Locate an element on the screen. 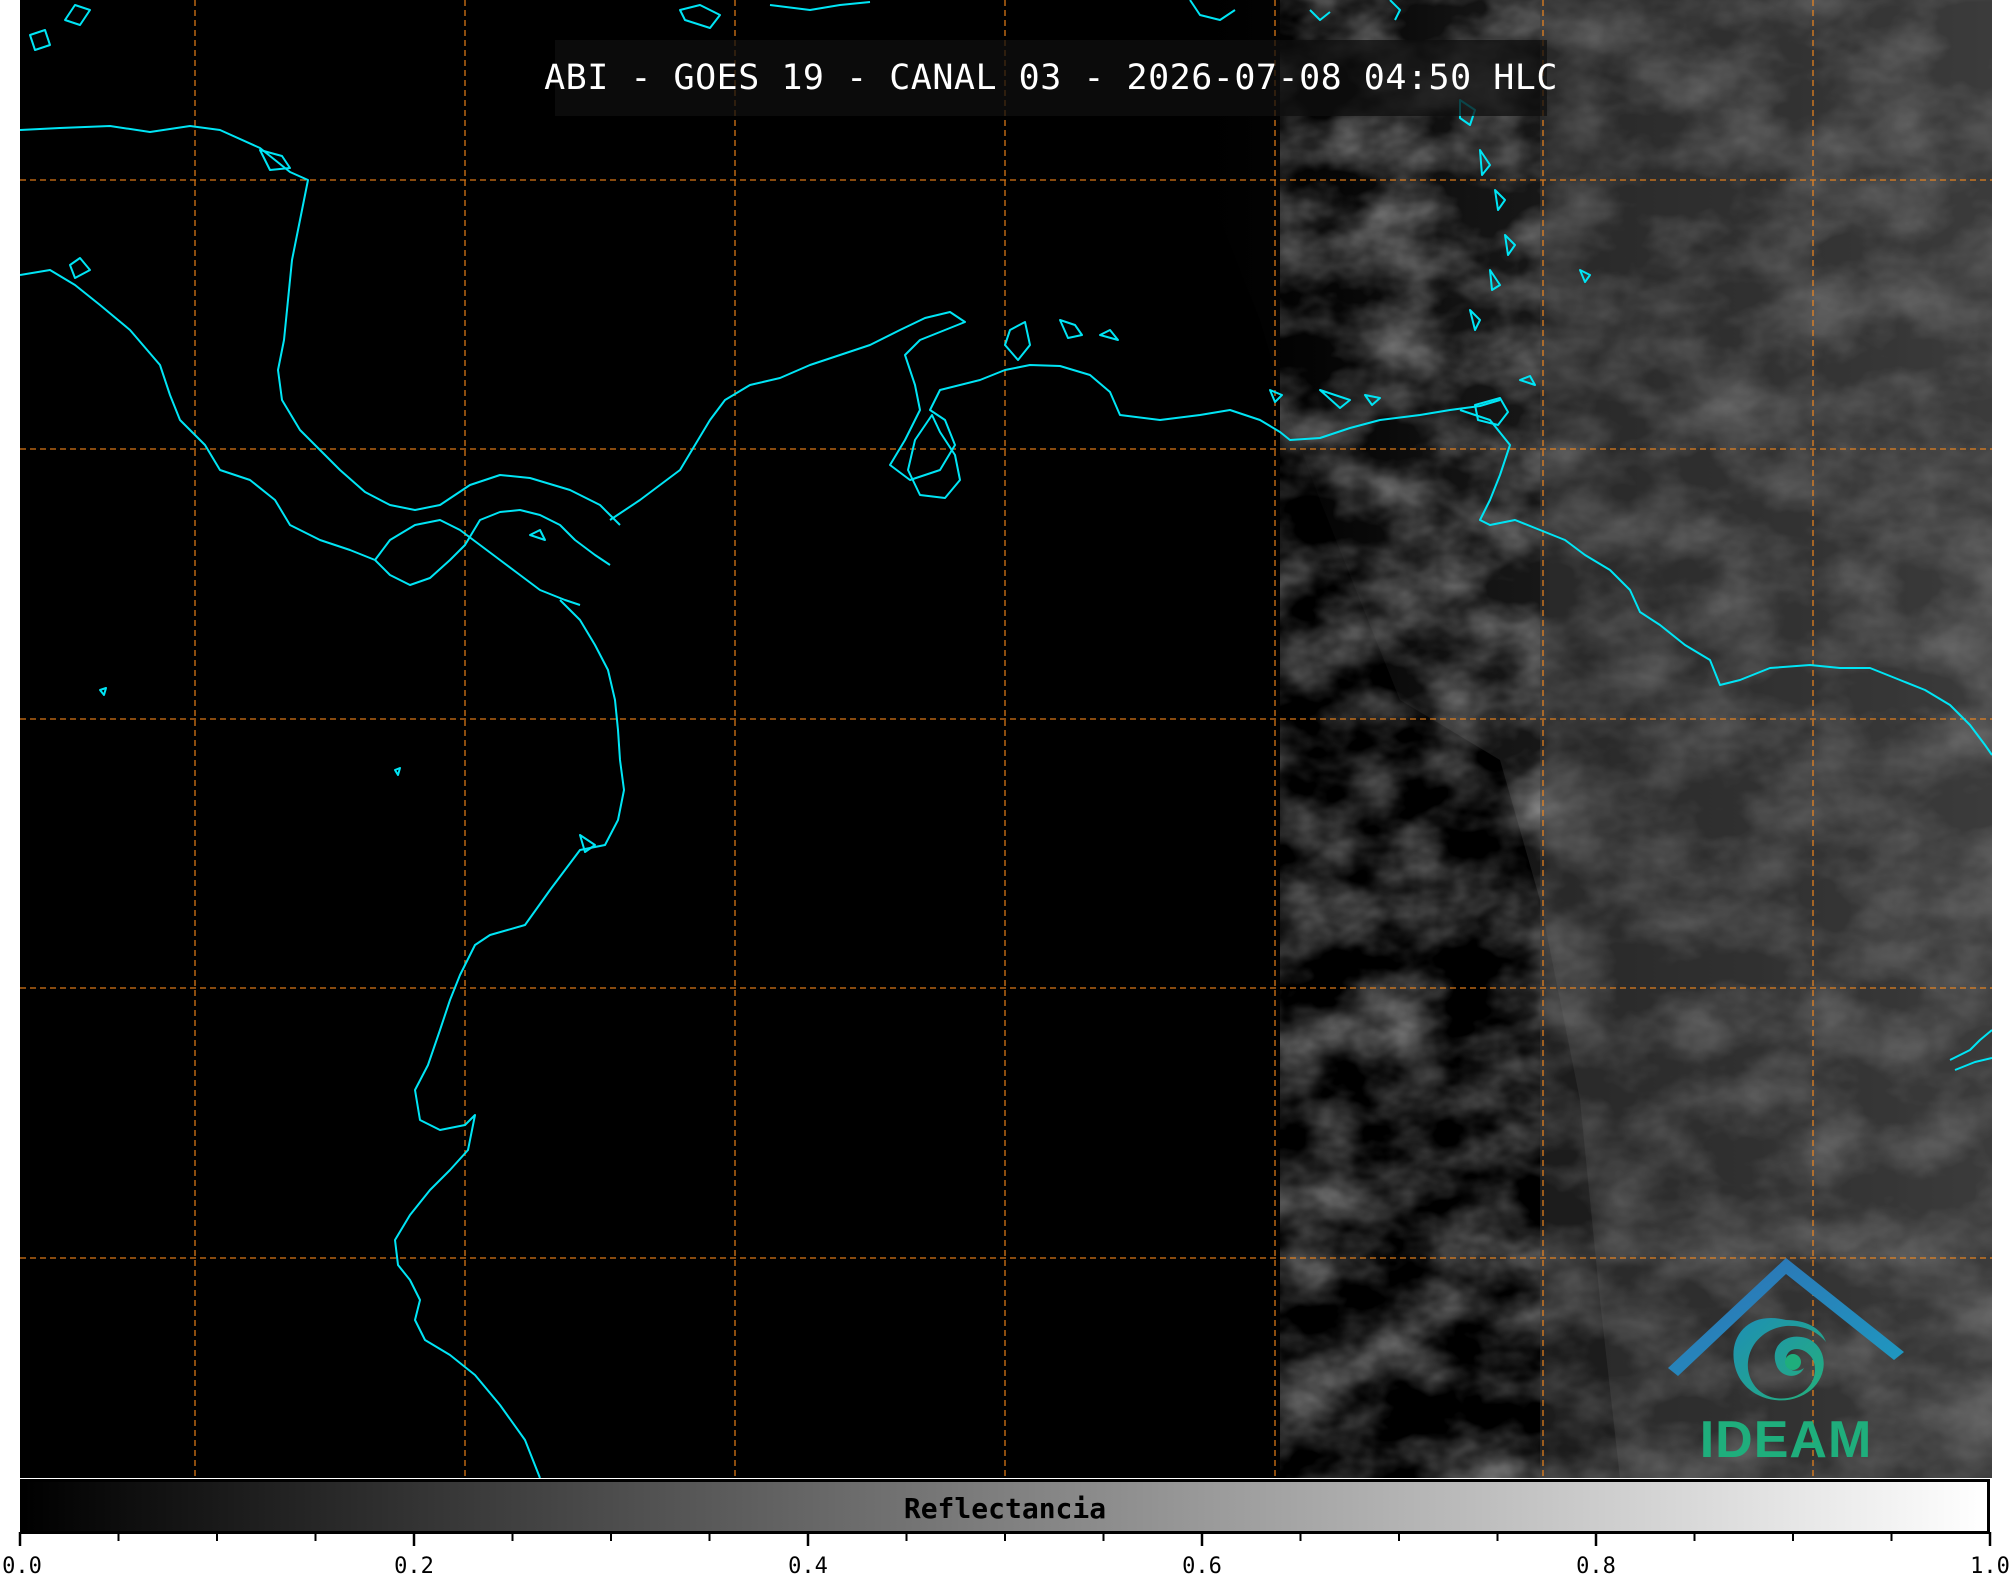  colorbar-tick-label: 0.4 is located at coordinates (808, 1566).